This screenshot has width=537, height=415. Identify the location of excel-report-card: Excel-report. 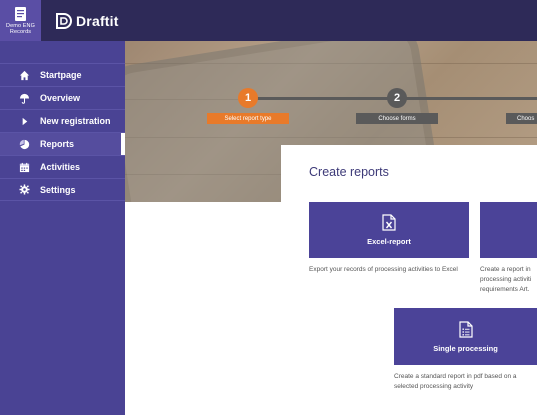
(389, 230).